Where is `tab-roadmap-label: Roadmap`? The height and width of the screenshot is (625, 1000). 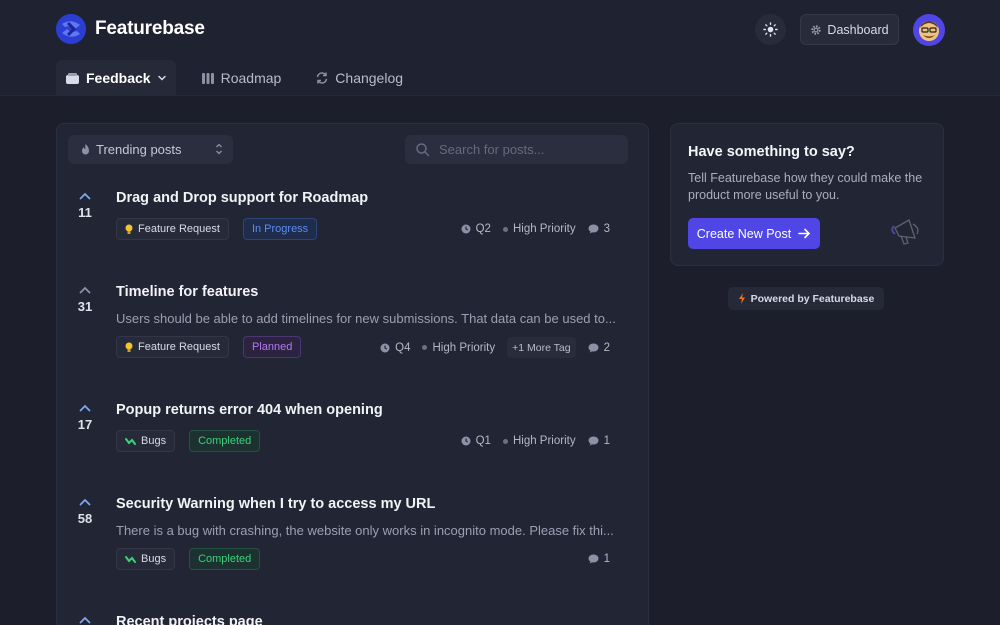 tab-roadmap-label: Roadmap is located at coordinates (251, 78).